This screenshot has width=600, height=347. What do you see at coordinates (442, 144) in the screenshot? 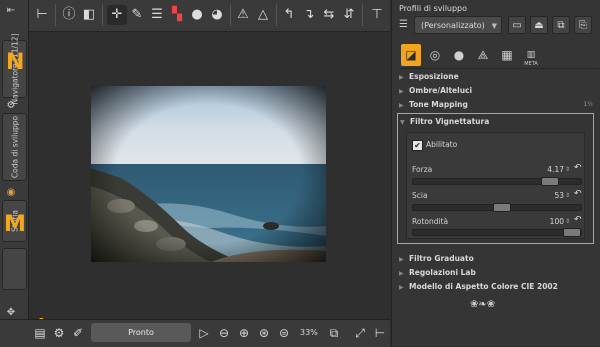
I see `enabled-label: Abilitato` at bounding box center [442, 144].